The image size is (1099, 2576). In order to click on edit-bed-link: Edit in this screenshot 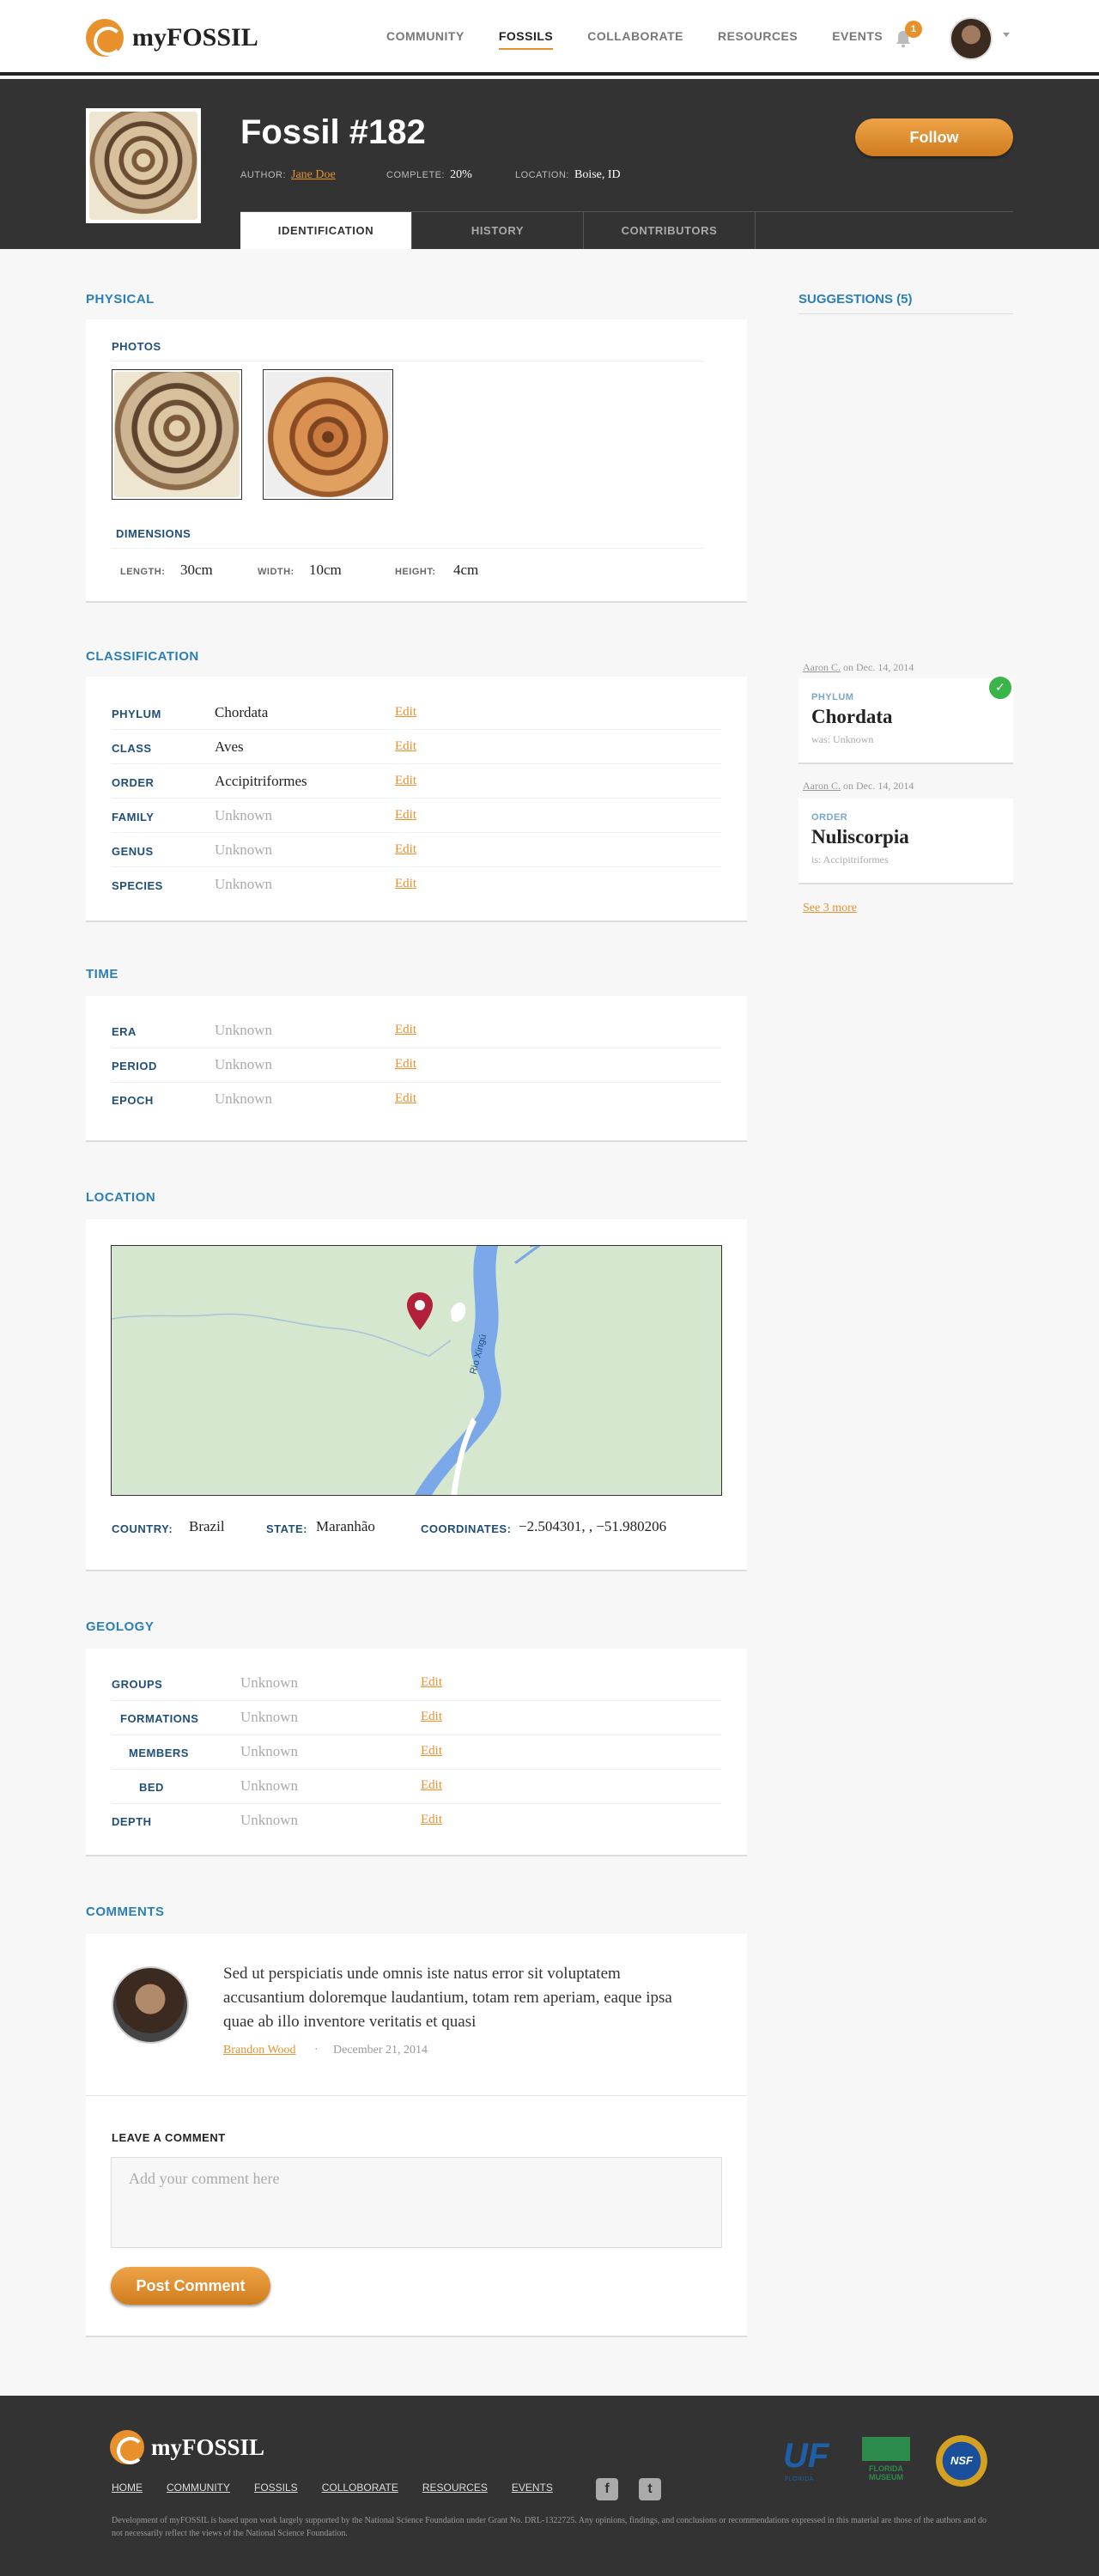, I will do `click(431, 1785)`.